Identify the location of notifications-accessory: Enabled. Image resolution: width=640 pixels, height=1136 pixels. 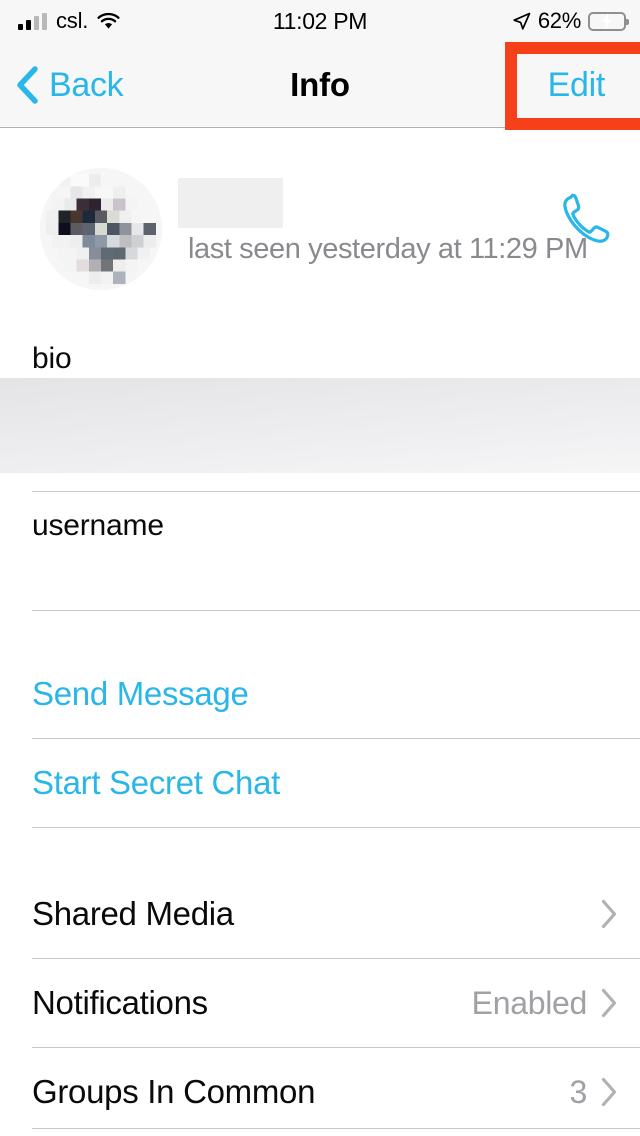
(545, 1003).